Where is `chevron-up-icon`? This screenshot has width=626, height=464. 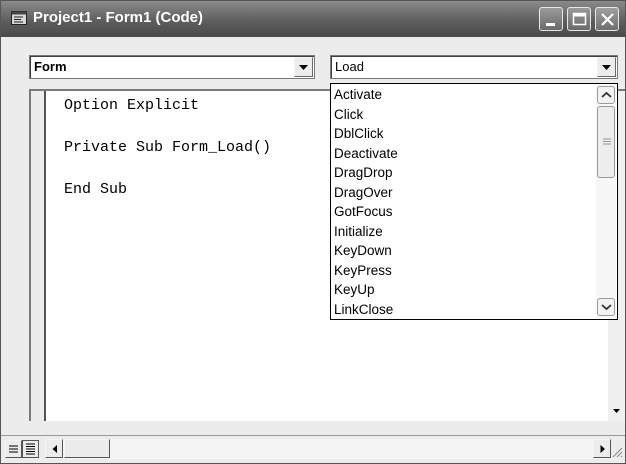 chevron-up-icon is located at coordinates (606, 94).